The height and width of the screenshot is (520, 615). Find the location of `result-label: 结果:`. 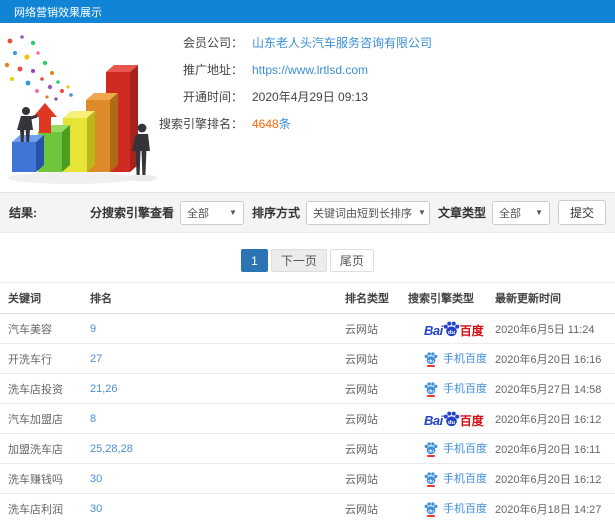

result-label: 结果: is located at coordinates (23, 213).